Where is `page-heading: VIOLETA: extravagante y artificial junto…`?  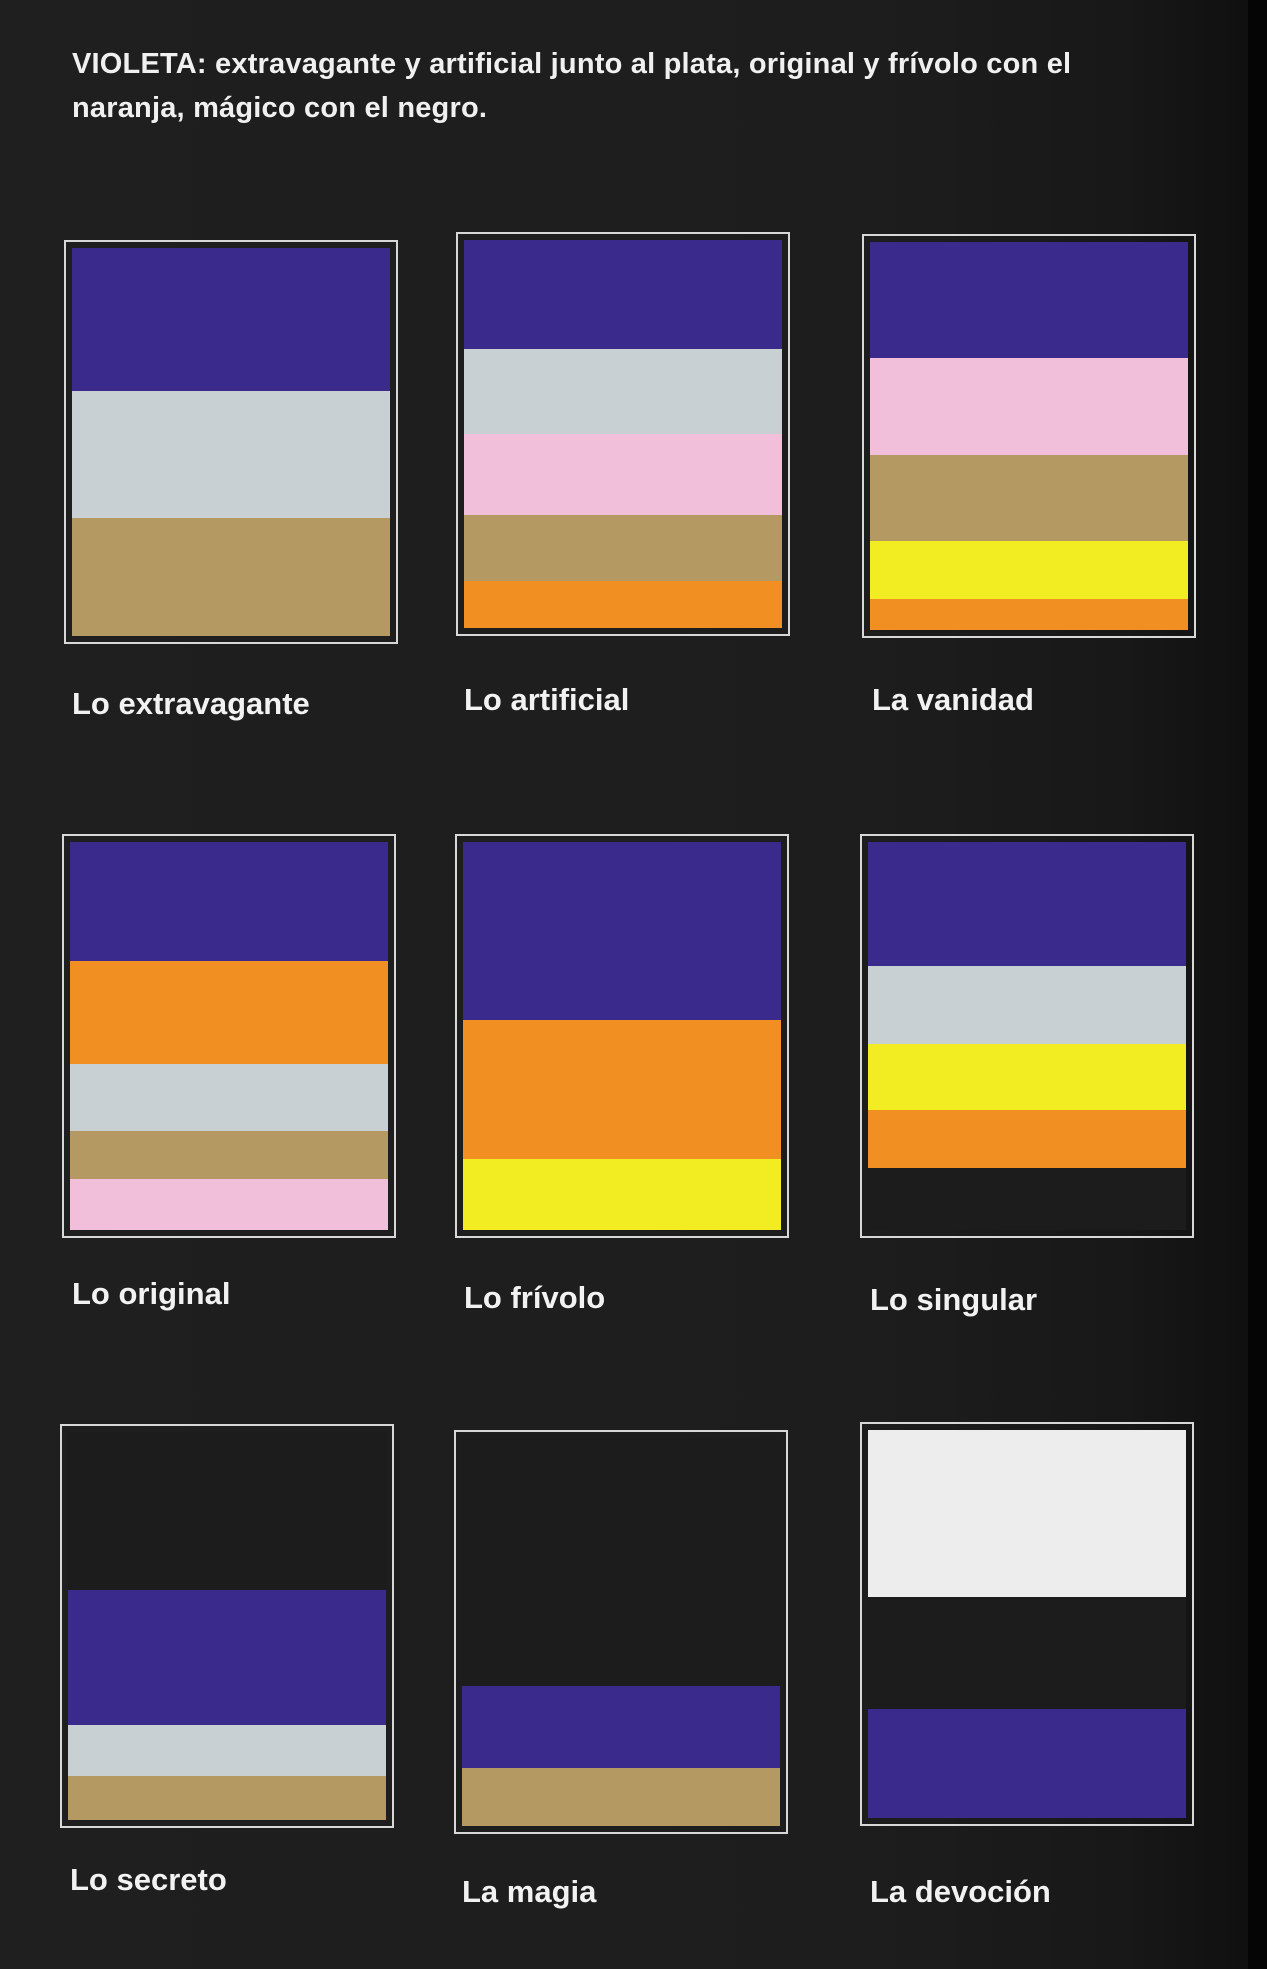
page-heading: VIOLETA: extravagante y artificial junto… is located at coordinates (572, 86).